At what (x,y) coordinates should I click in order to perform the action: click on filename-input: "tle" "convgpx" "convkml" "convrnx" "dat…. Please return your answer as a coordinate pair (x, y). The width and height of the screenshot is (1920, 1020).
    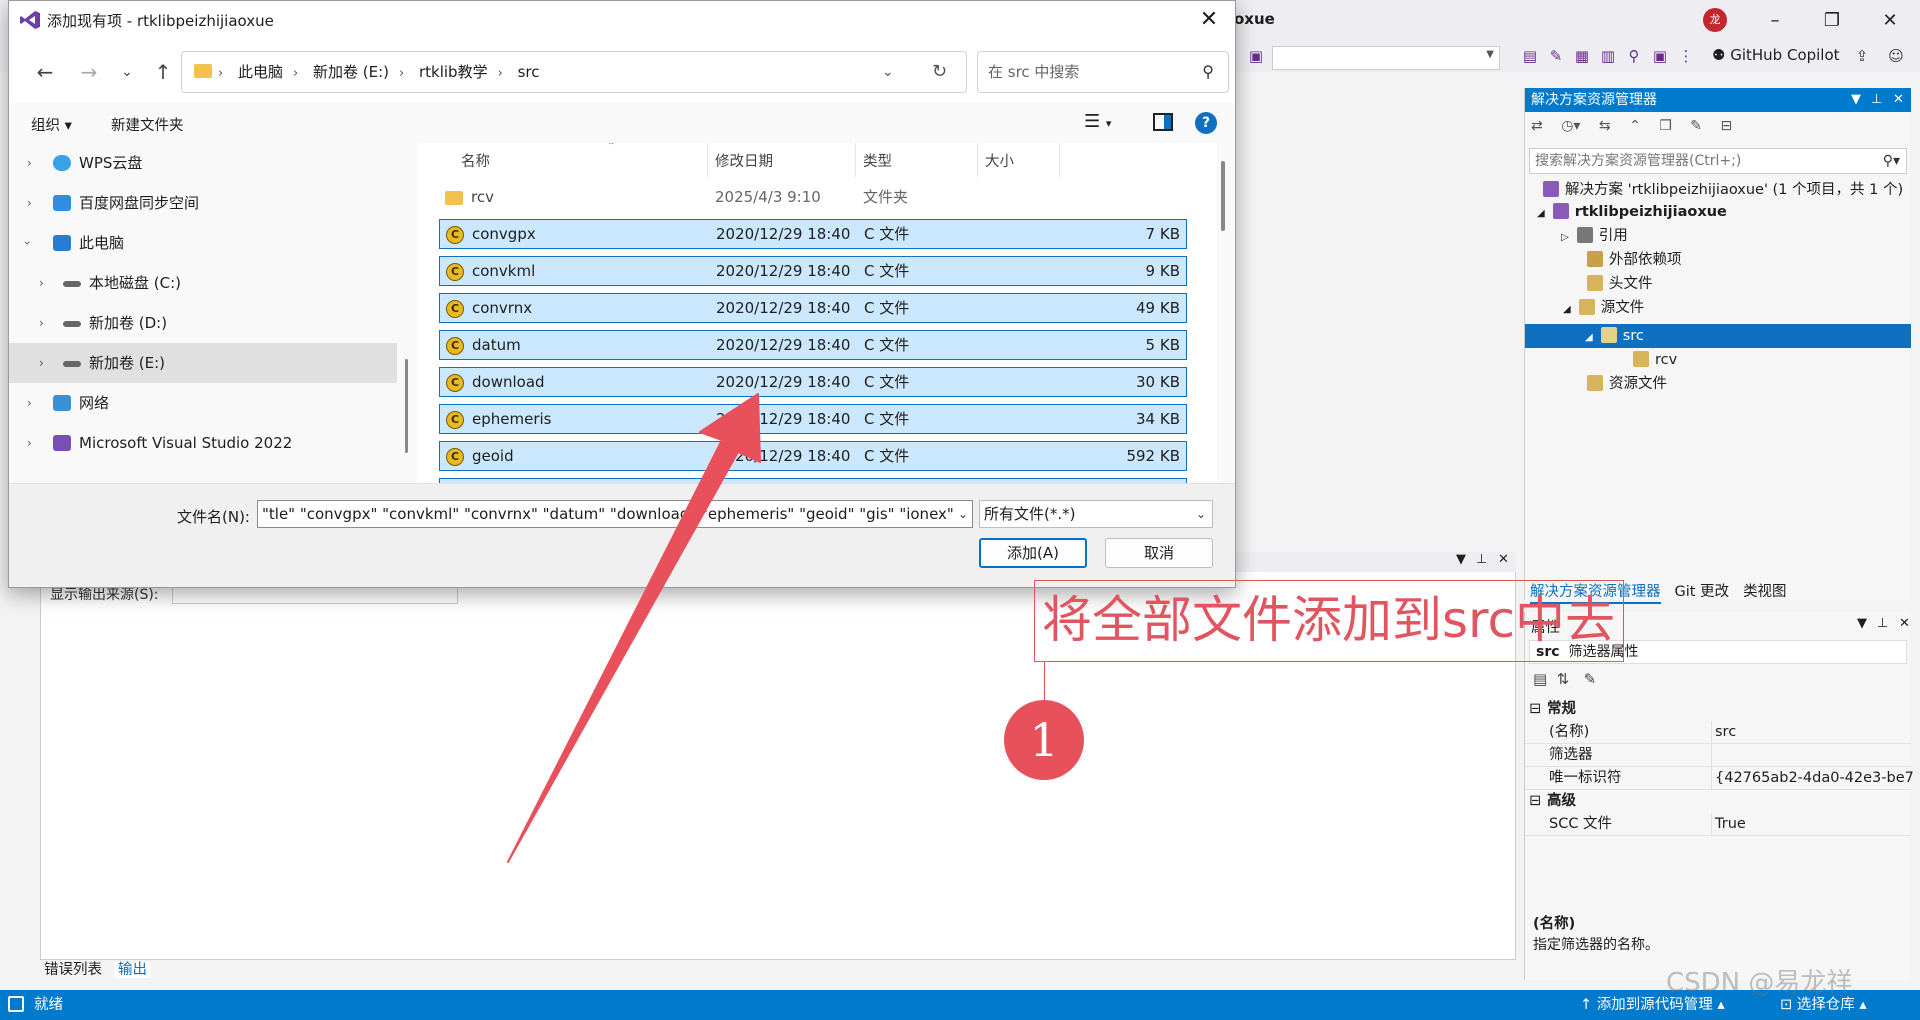
    Looking at the image, I should click on (615, 514).